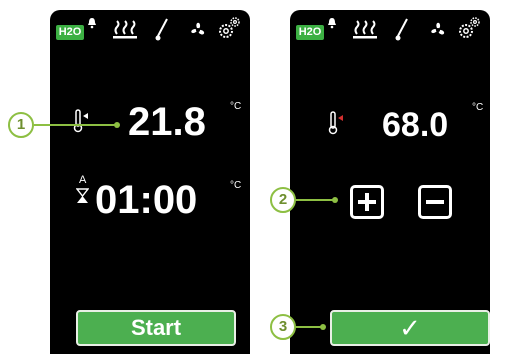 This screenshot has height=354, width=506. I want to click on timer-mode-label: A, so click(83, 180).